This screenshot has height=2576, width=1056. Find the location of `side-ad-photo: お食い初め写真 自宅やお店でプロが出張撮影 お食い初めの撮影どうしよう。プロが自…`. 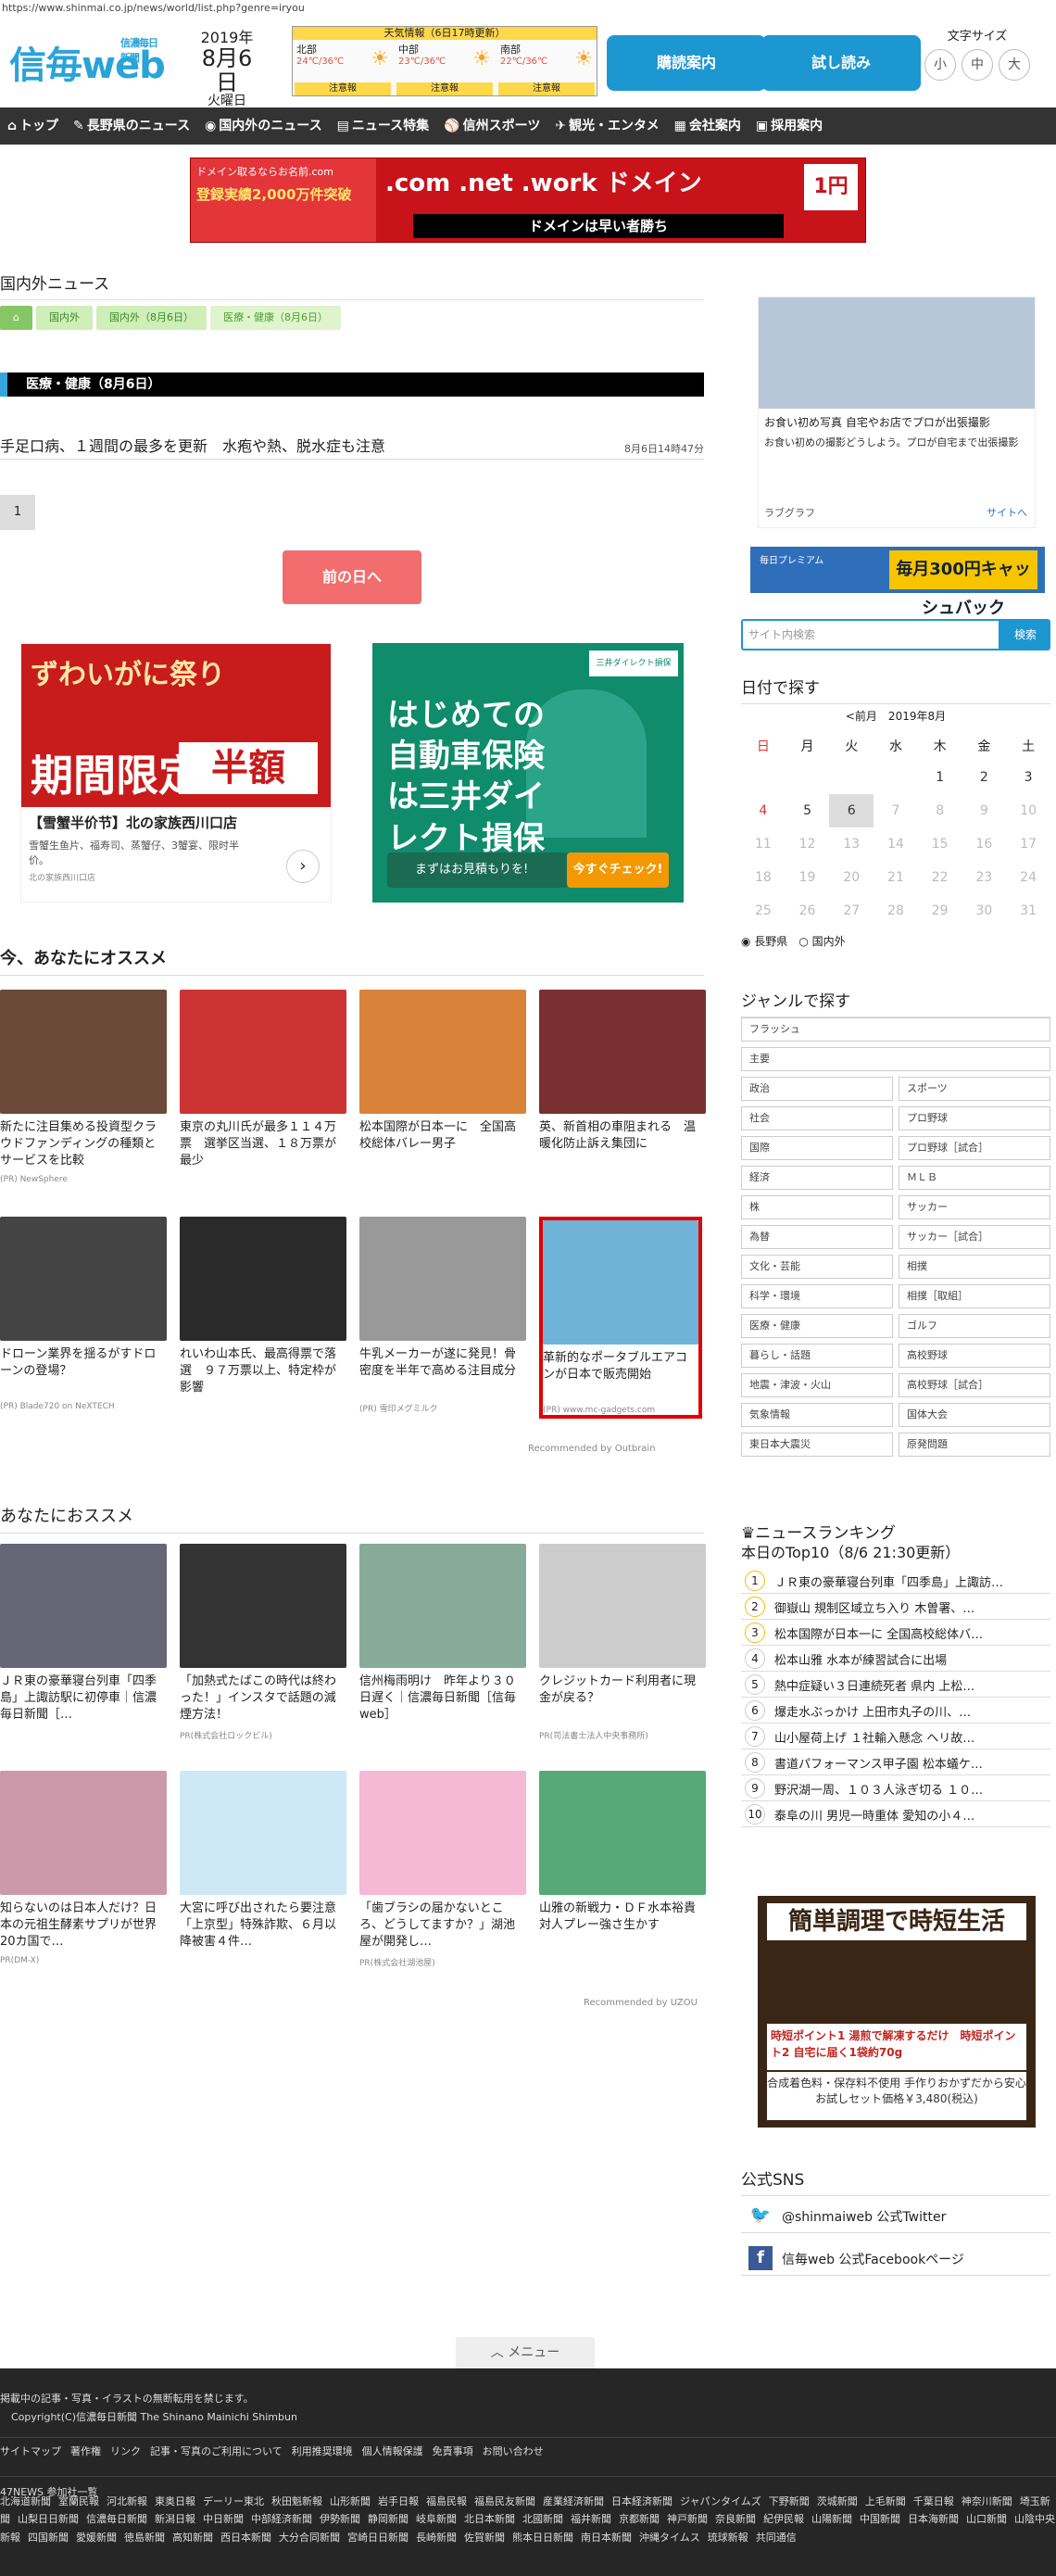

side-ad-photo: お食い初め写真 自宅やお店でプロが出張撮影 お食い初めの撮影どうしよう。プロが自… is located at coordinates (897, 412).